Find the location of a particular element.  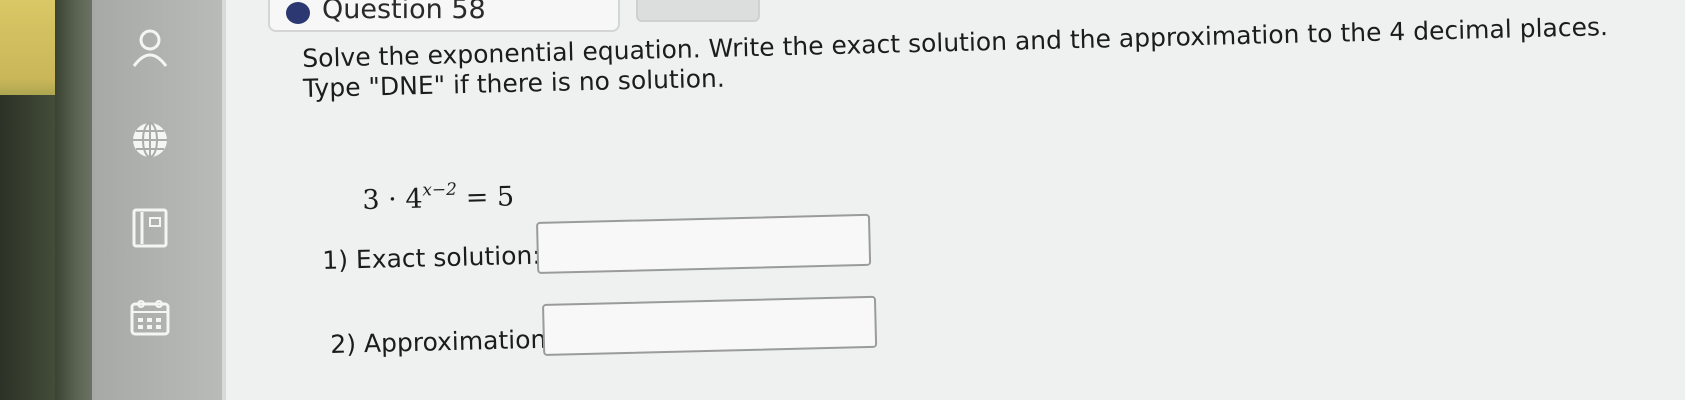

question-title: Question 58 is located at coordinates (404, 12).